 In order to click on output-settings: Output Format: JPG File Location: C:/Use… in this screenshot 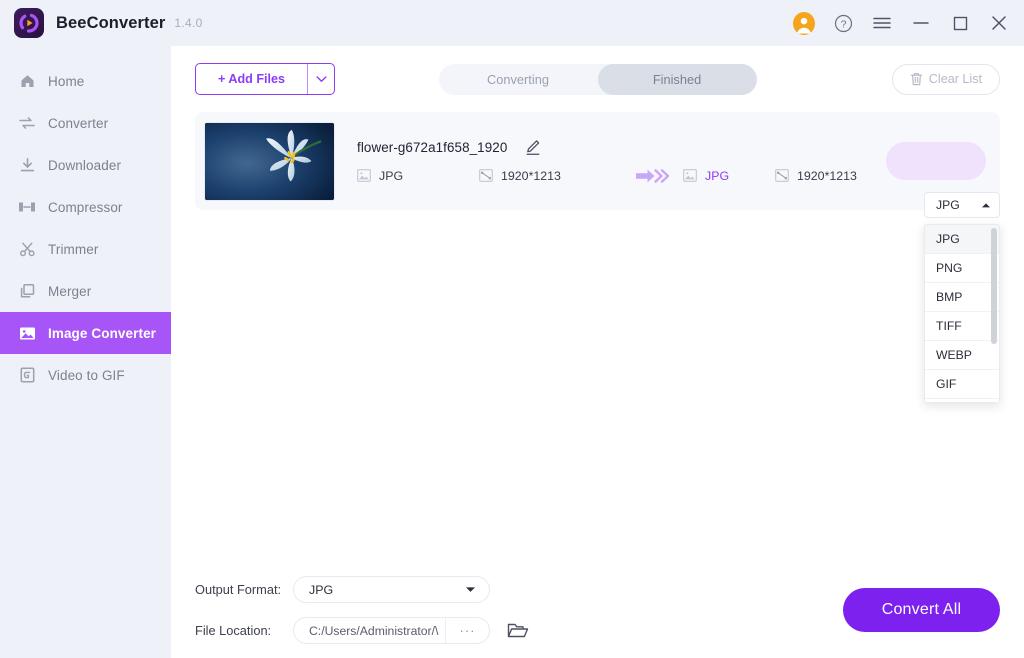, I will do `click(362, 610)`.